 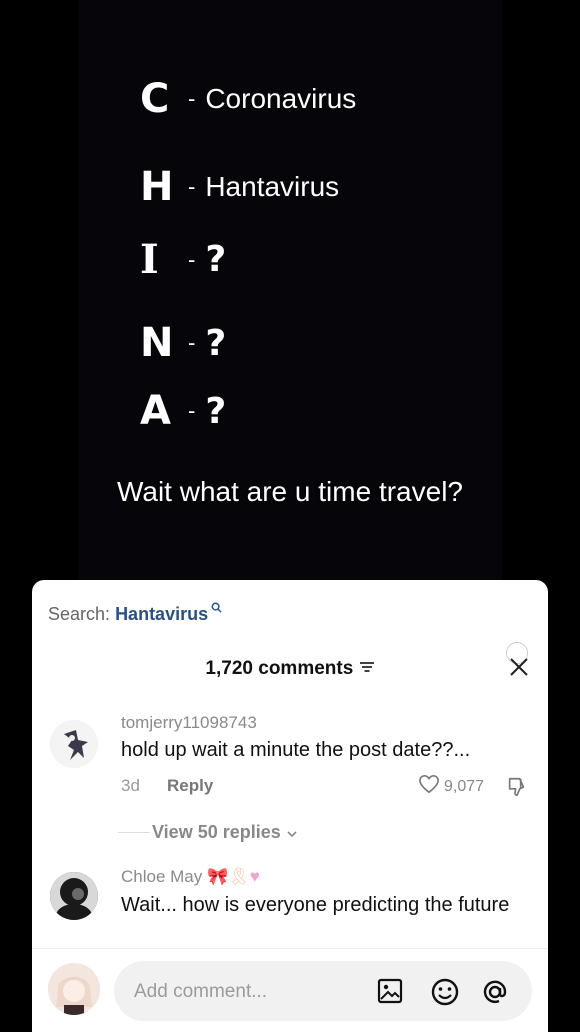 I want to click on divider, so click(x=134, y=832).